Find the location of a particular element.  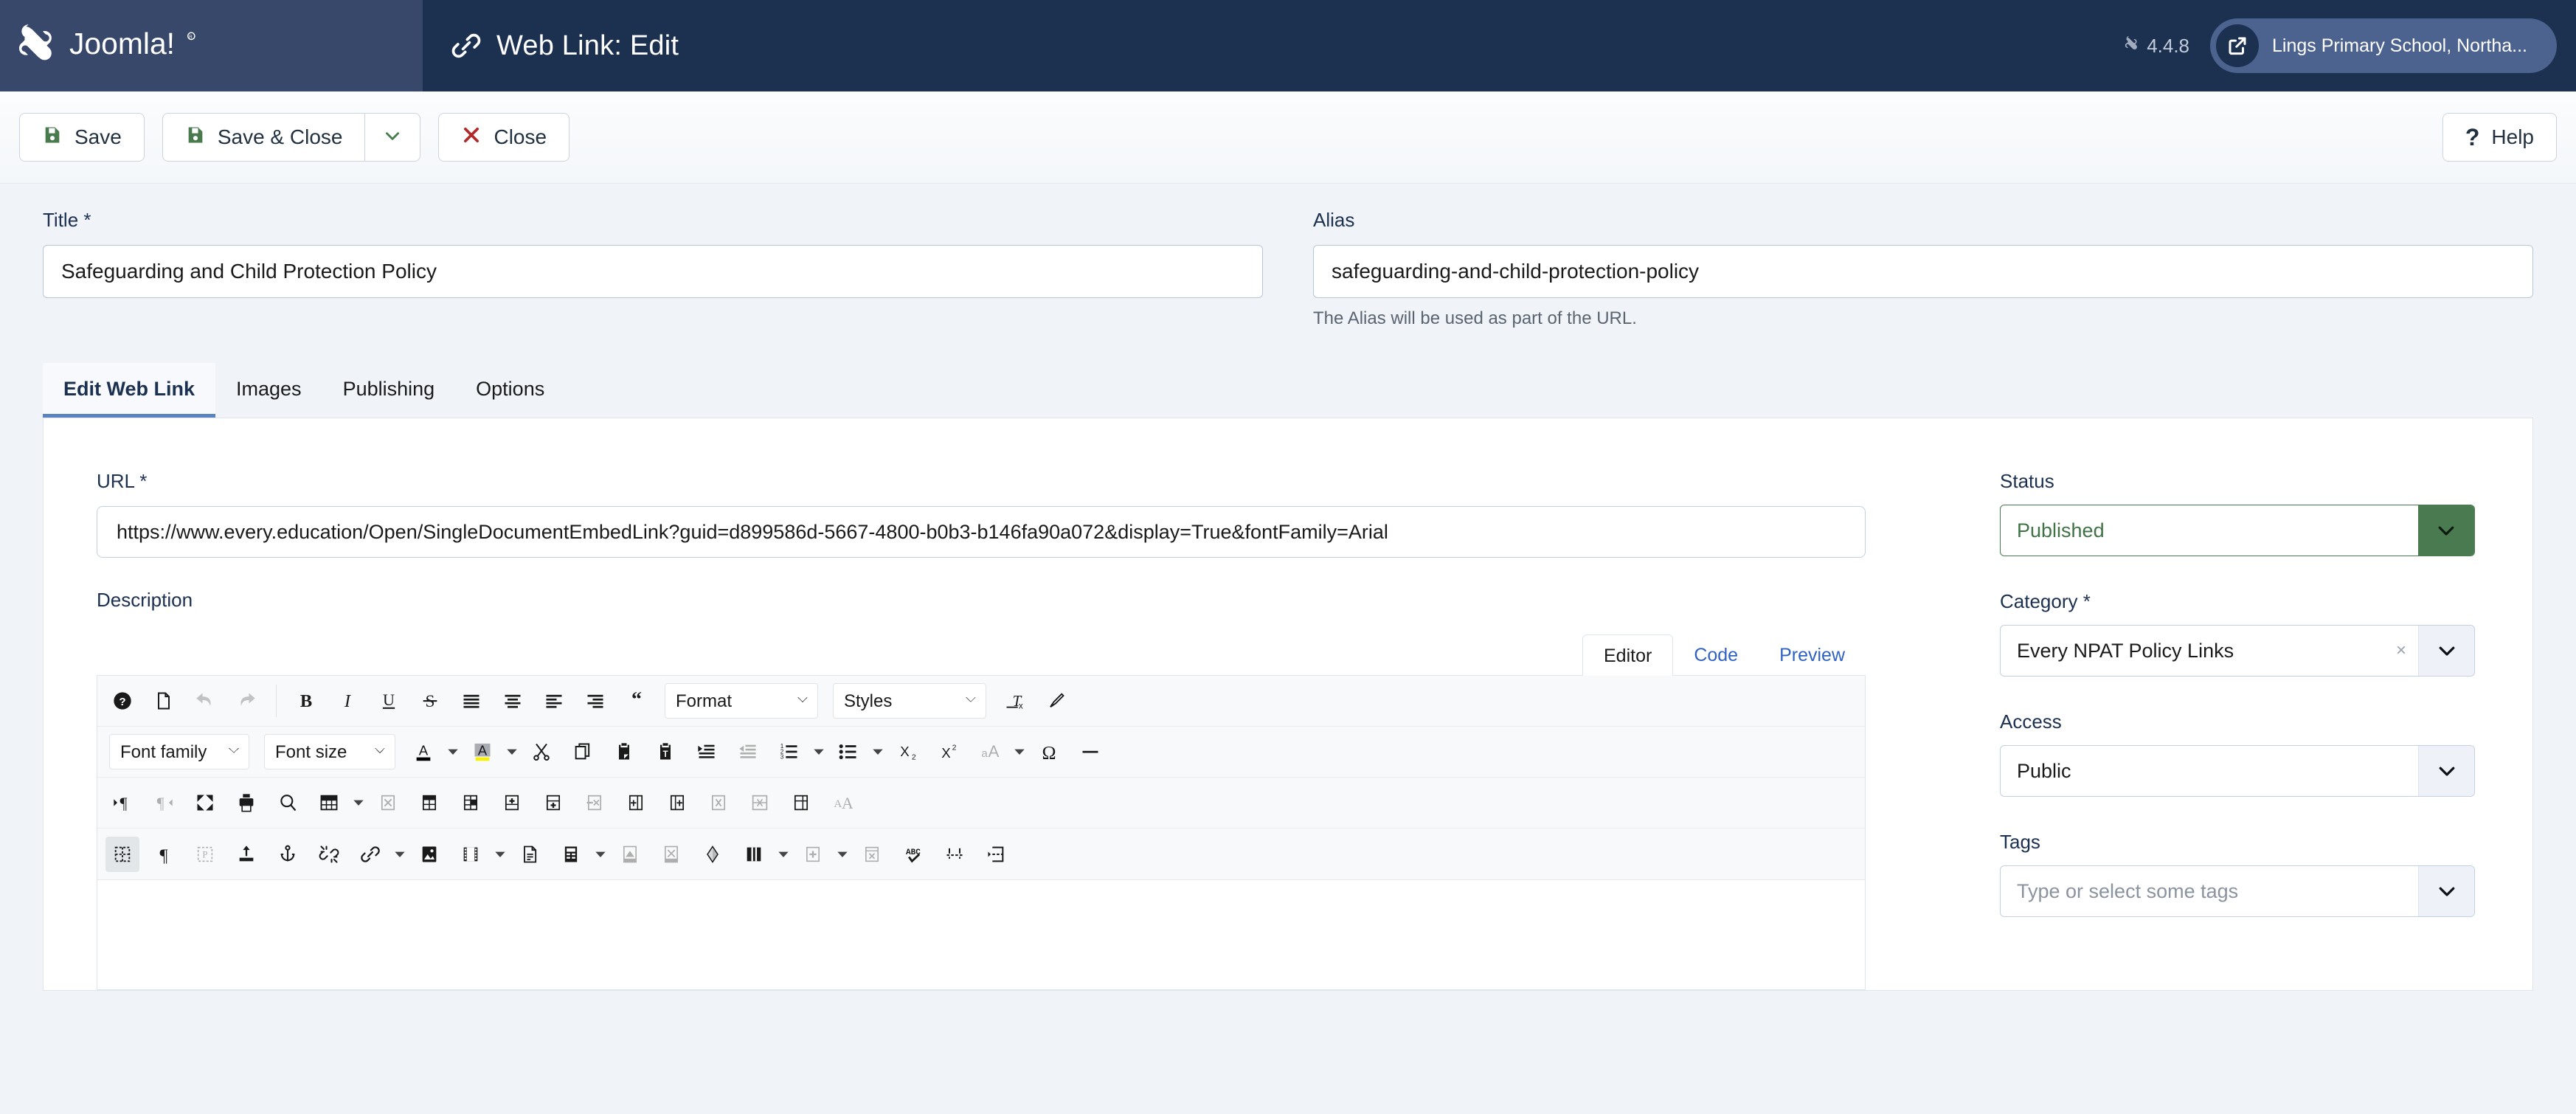

tab-images: Images is located at coordinates (268, 390).